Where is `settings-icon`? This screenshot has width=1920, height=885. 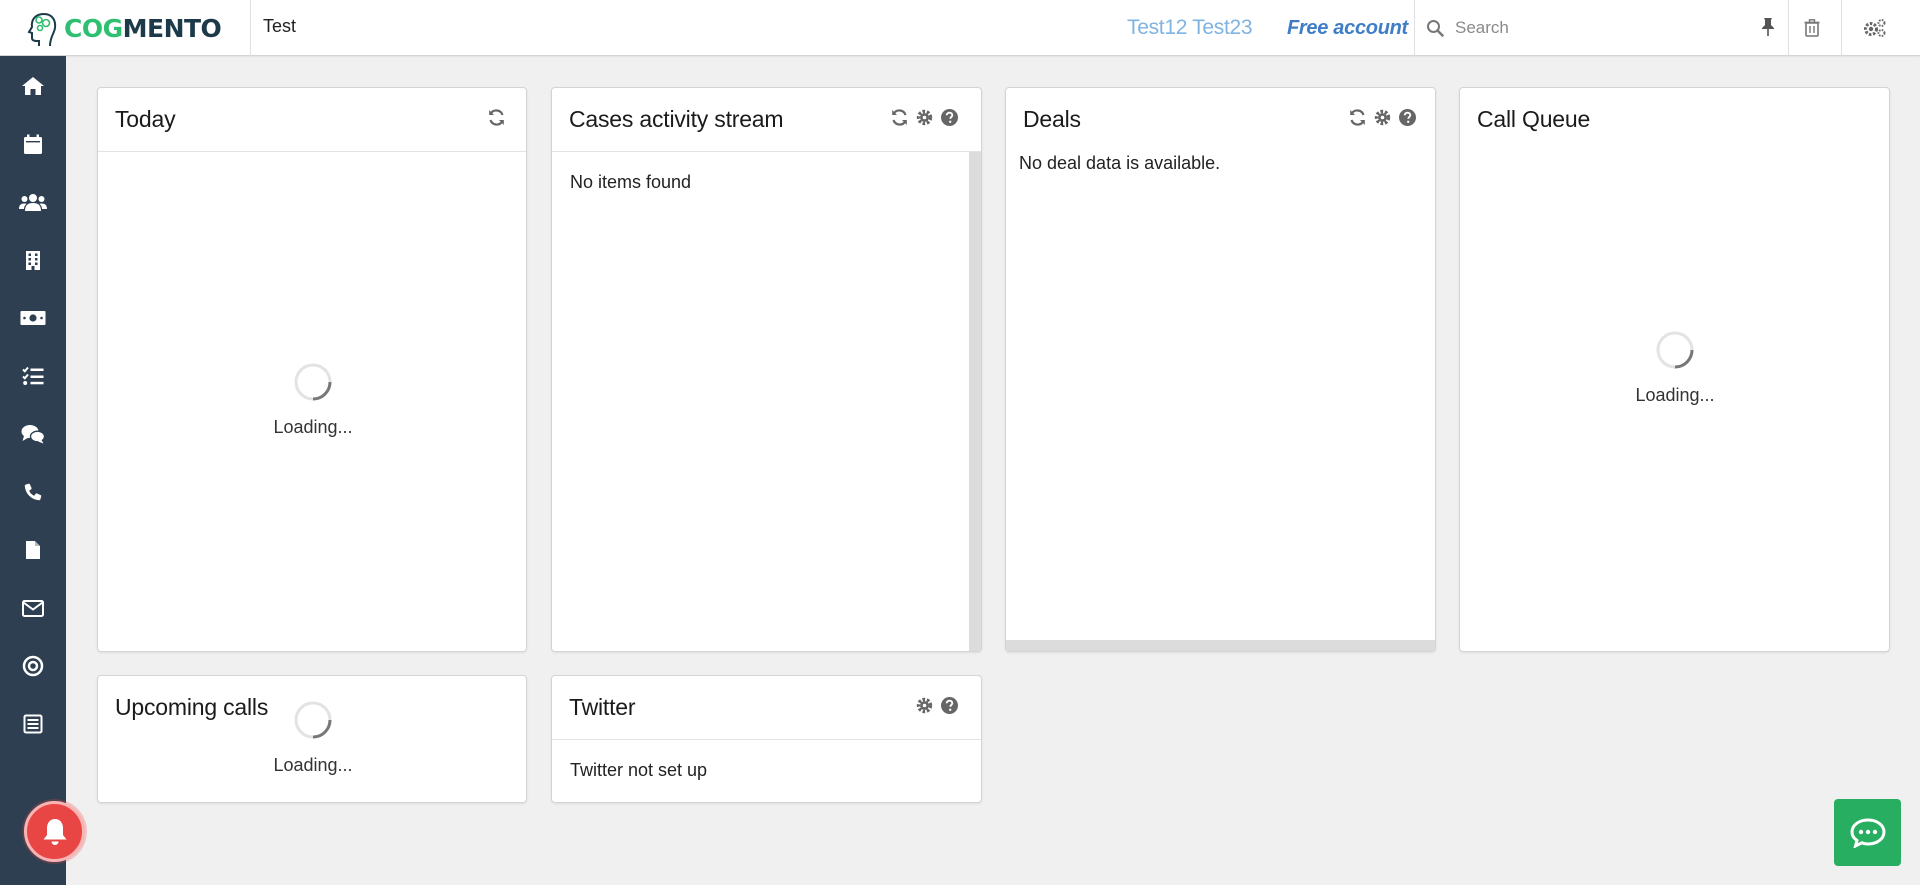 settings-icon is located at coordinates (1875, 28).